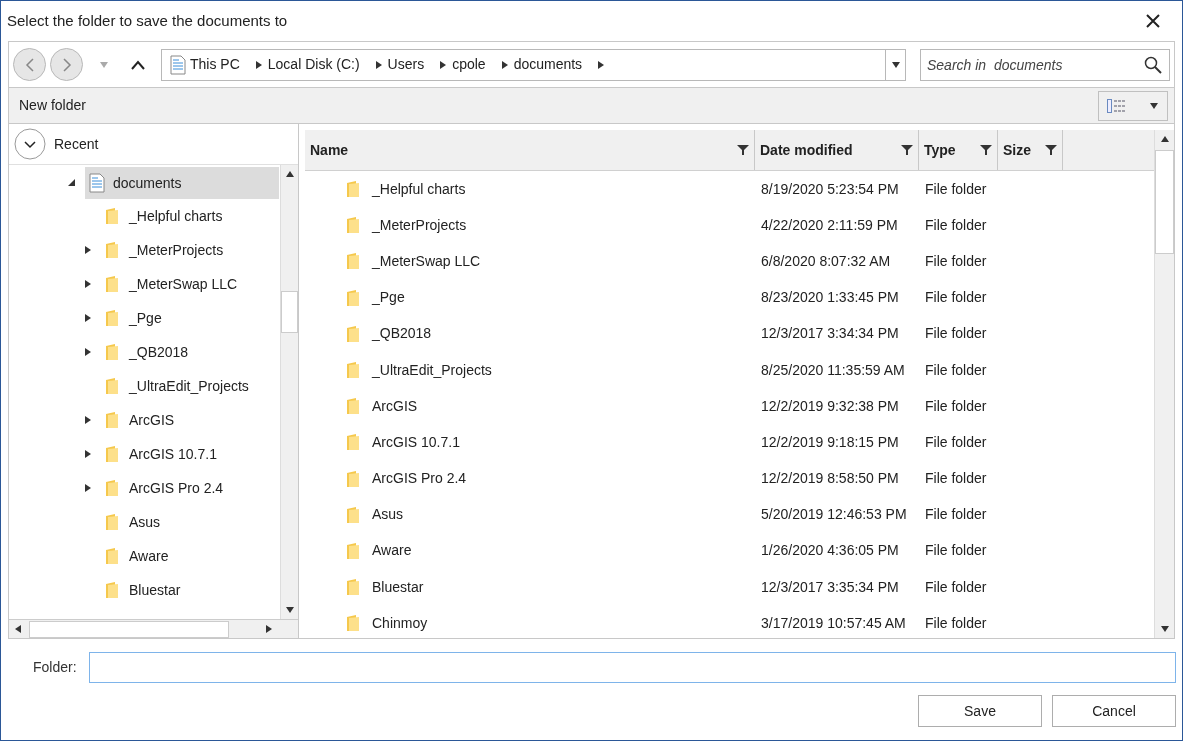 Image resolution: width=1183 pixels, height=741 pixels. Describe the element at coordinates (180, 386) in the screenshot. I see `tree-item: _UltraEdit_Projects` at that location.